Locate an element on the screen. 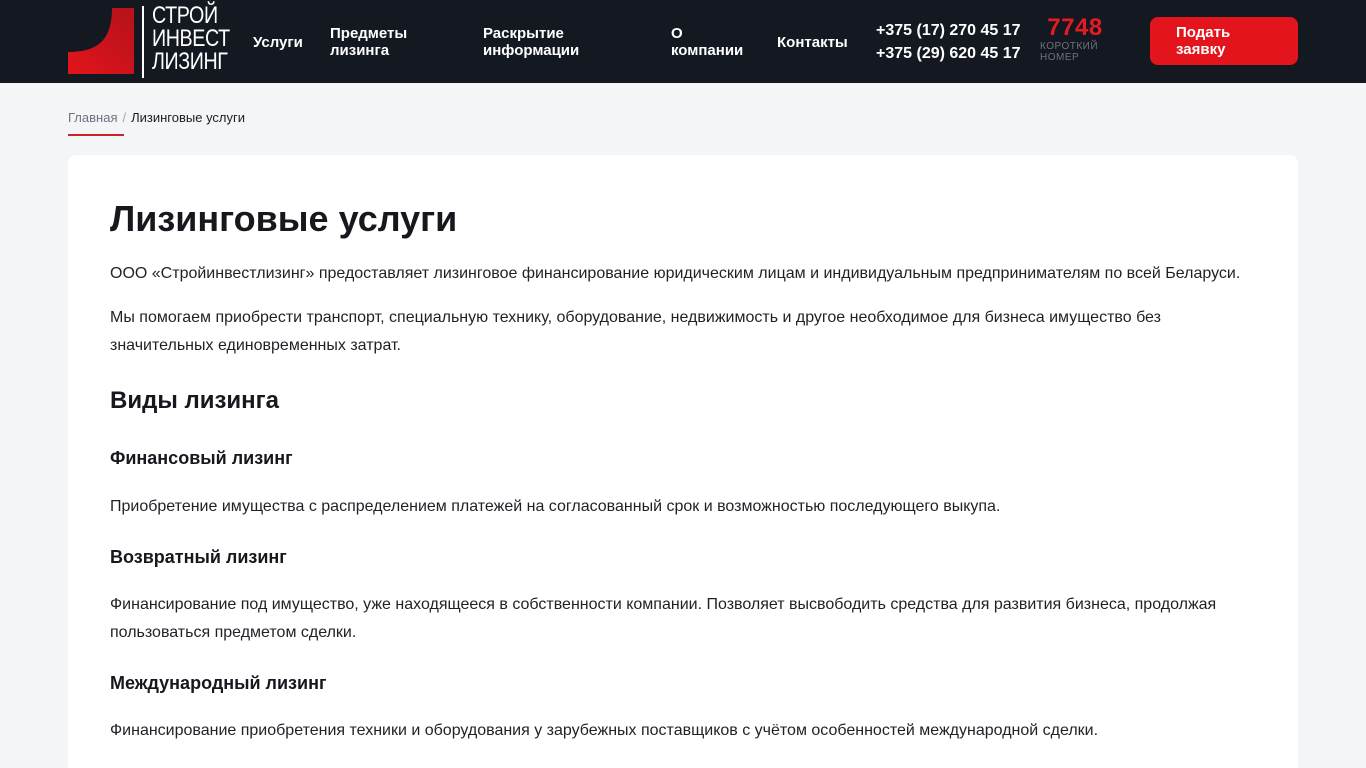 The height and width of the screenshot is (768, 1366). page-title: Лизинговые услуги is located at coordinates (284, 218).